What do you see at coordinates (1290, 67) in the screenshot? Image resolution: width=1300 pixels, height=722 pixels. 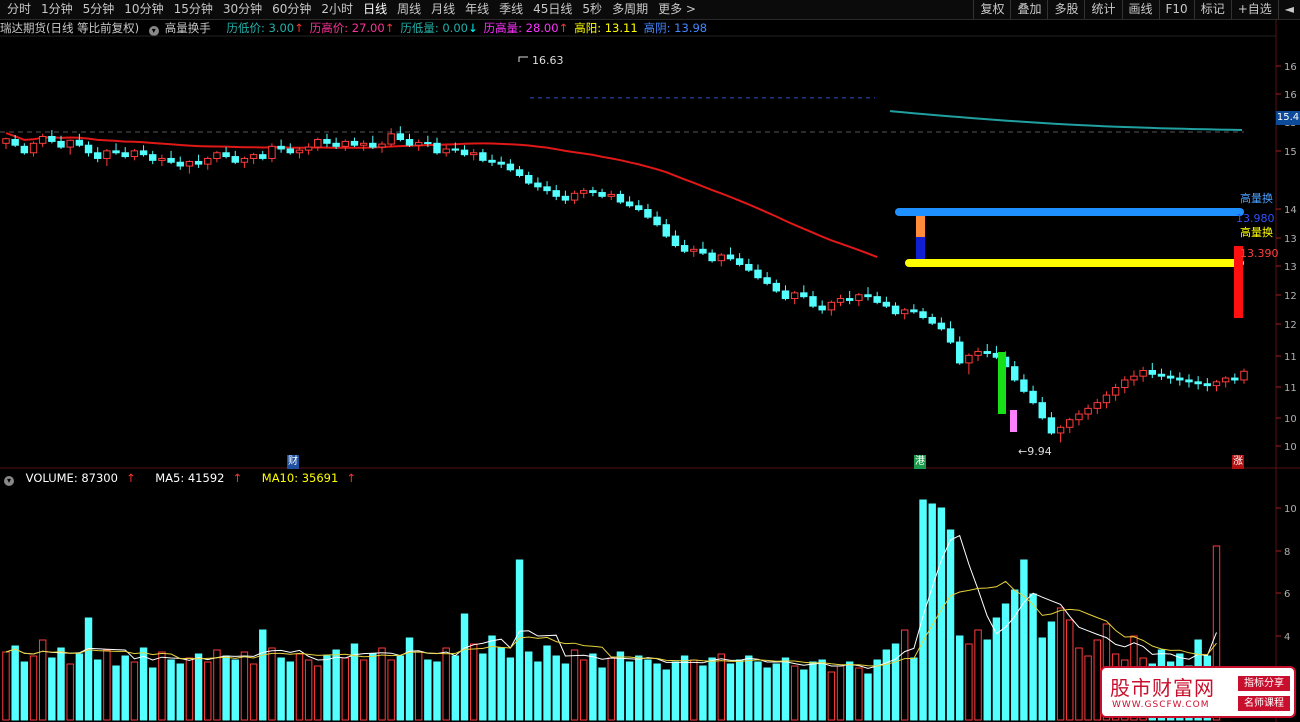 I see `price-tick-label: 16` at bounding box center [1290, 67].